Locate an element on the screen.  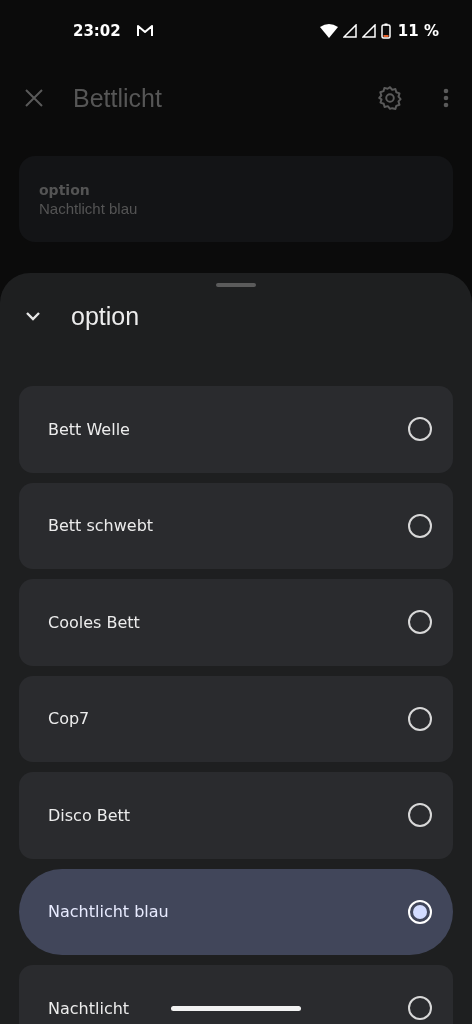
option-item: Nachtlicht blau is located at coordinates (236, 911).